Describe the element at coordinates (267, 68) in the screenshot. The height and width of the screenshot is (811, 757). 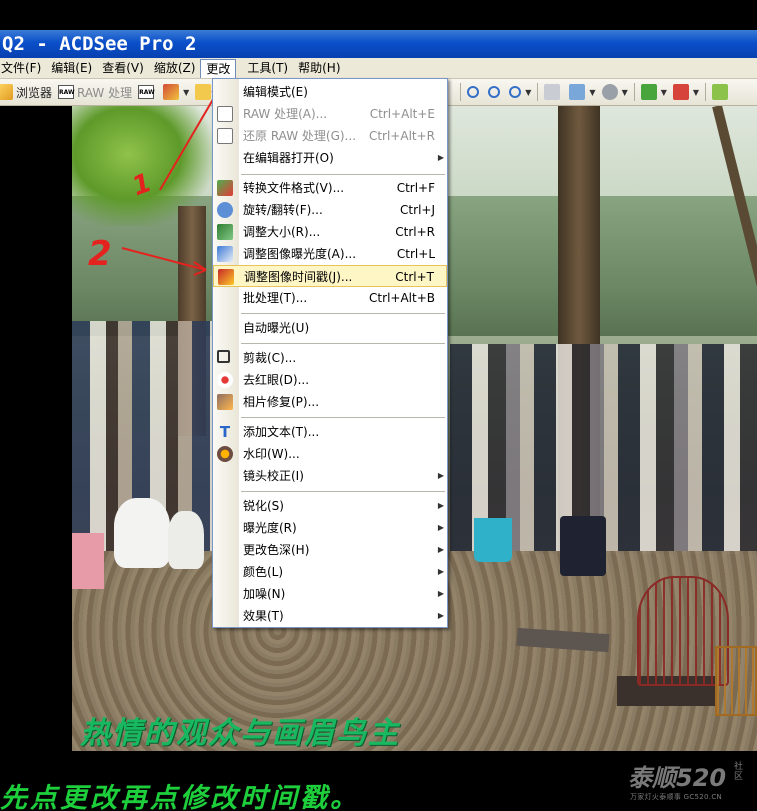
I see `menu-tools: 工具(T)` at that location.